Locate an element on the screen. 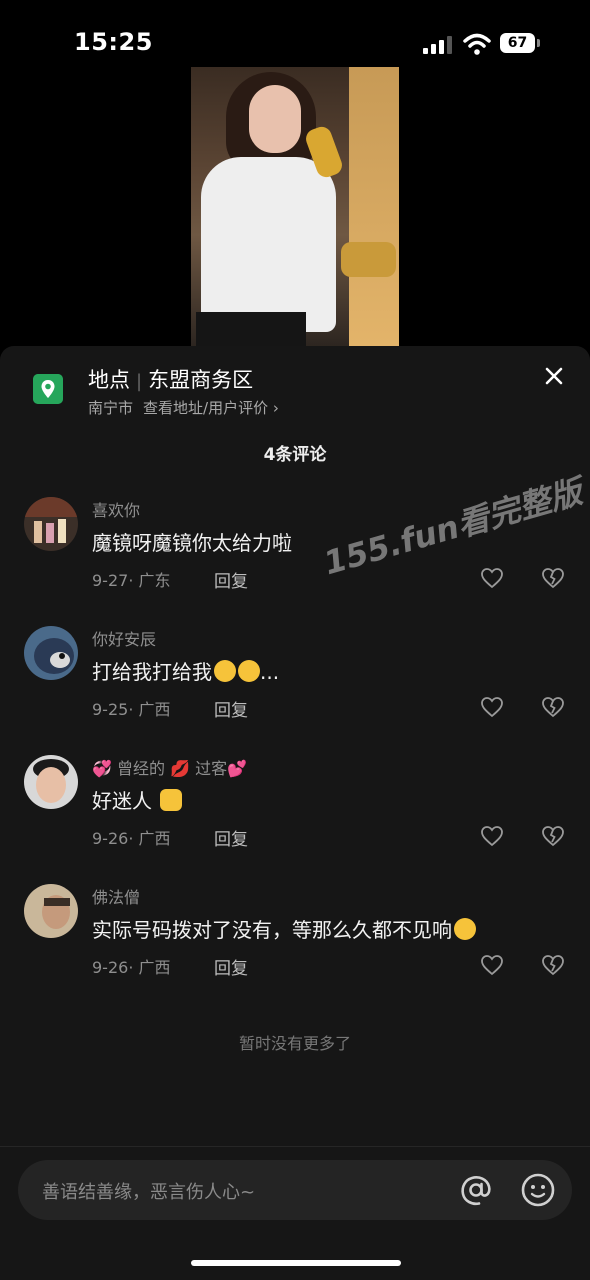 The height and width of the screenshot is (1280, 590). battery-level: 67 is located at coordinates (517, 43).